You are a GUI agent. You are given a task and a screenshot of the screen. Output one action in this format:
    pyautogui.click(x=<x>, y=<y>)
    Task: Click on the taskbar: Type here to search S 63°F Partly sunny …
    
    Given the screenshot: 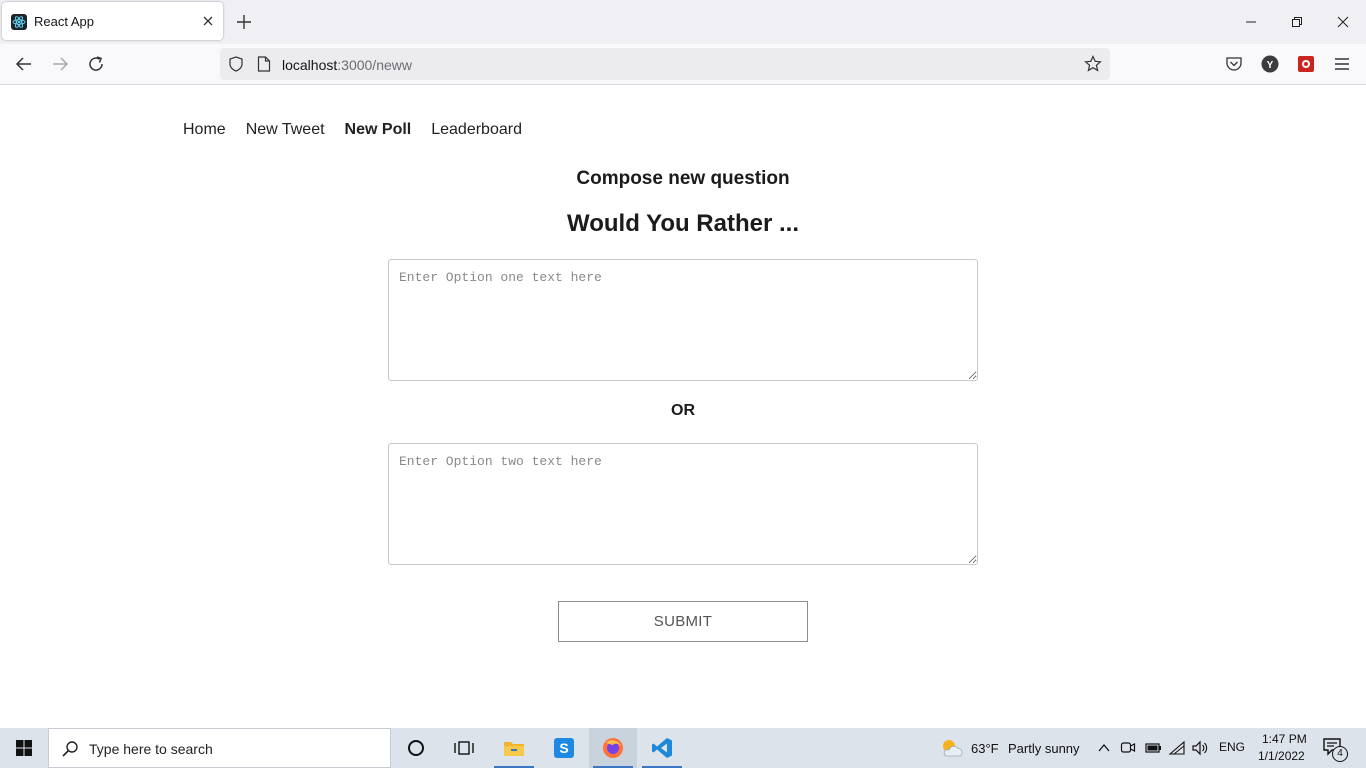 What is the action you would take?
    pyautogui.click(x=683, y=748)
    